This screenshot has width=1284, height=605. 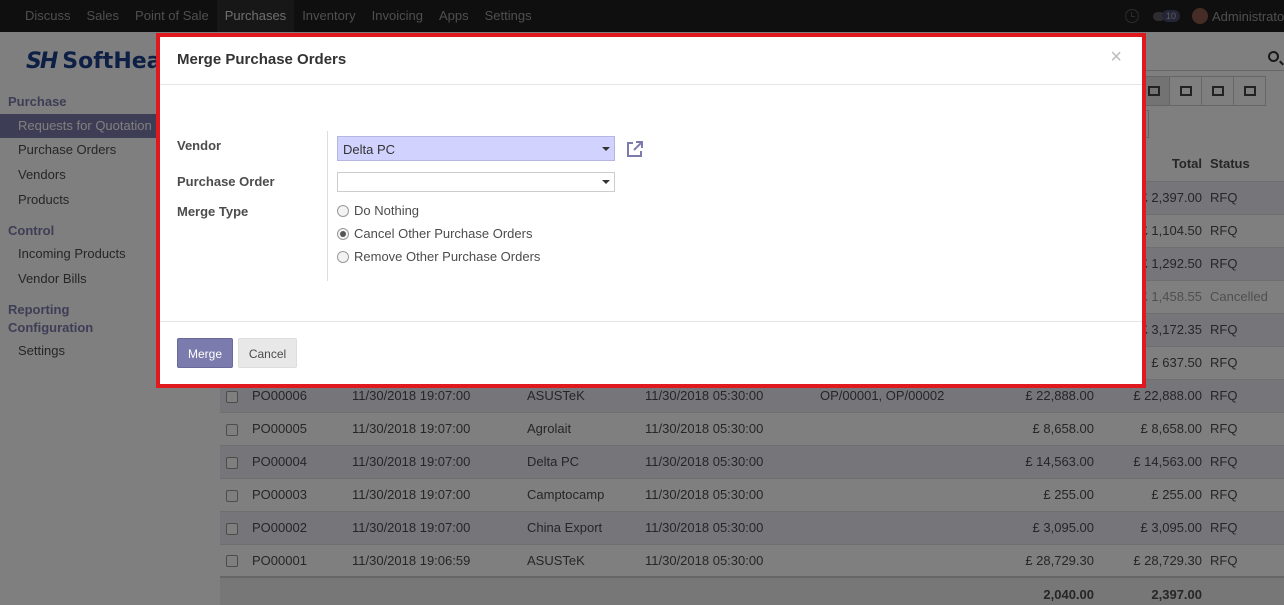 What do you see at coordinates (327, 206) in the screenshot?
I see `field-separator` at bounding box center [327, 206].